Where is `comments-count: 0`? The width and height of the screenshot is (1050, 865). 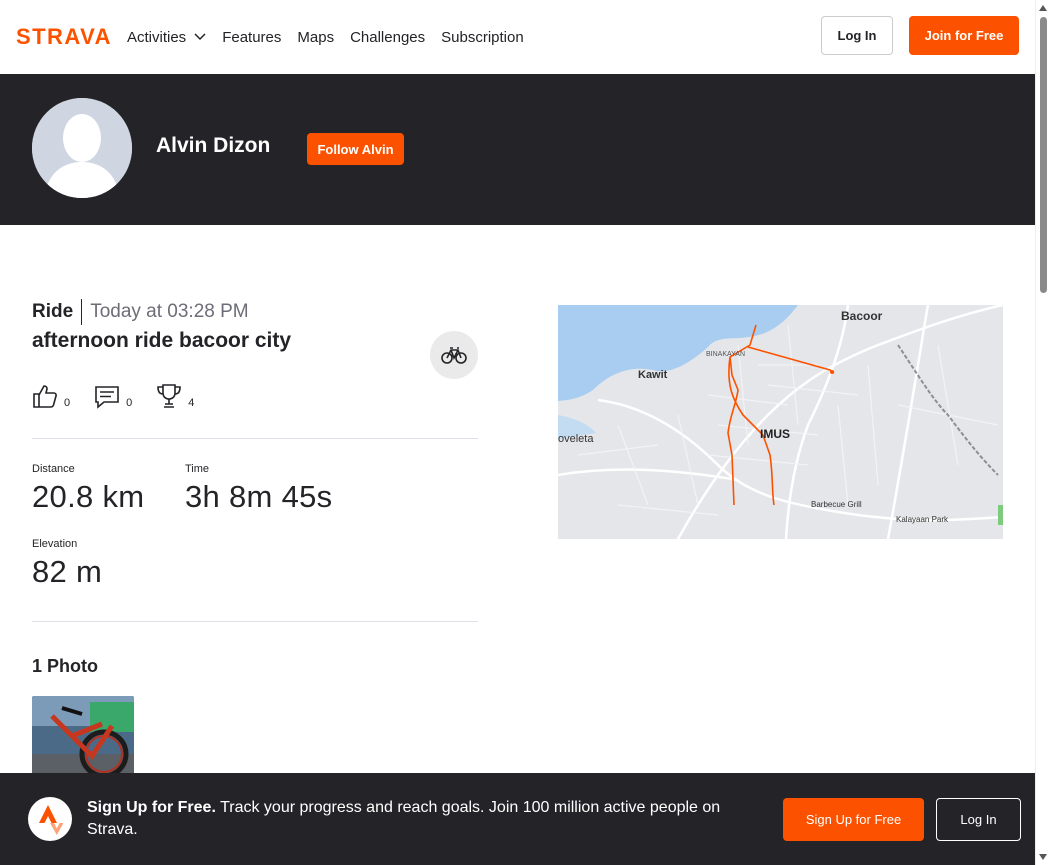
comments-count: 0 is located at coordinates (129, 403).